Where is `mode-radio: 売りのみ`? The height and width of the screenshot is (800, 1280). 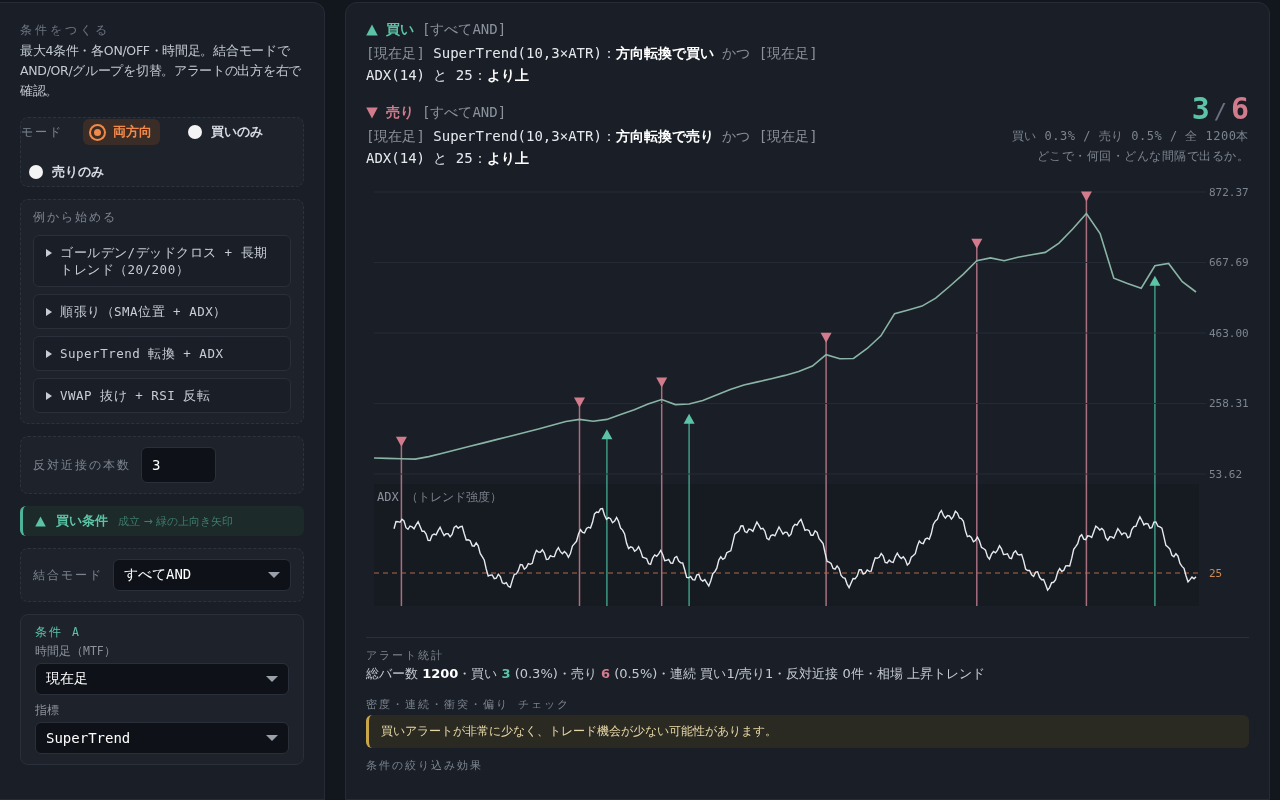
mode-radio: 売りのみ is located at coordinates (66, 172).